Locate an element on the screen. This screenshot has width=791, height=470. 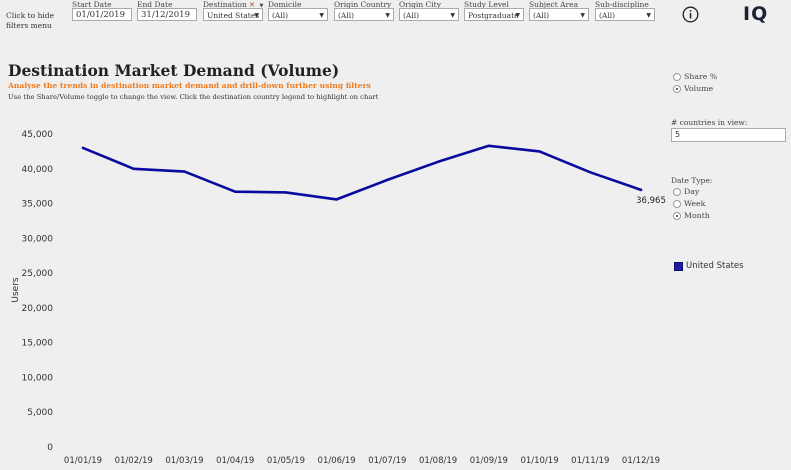
y-tick-label: 45,000 is located at coordinates (38, 135).